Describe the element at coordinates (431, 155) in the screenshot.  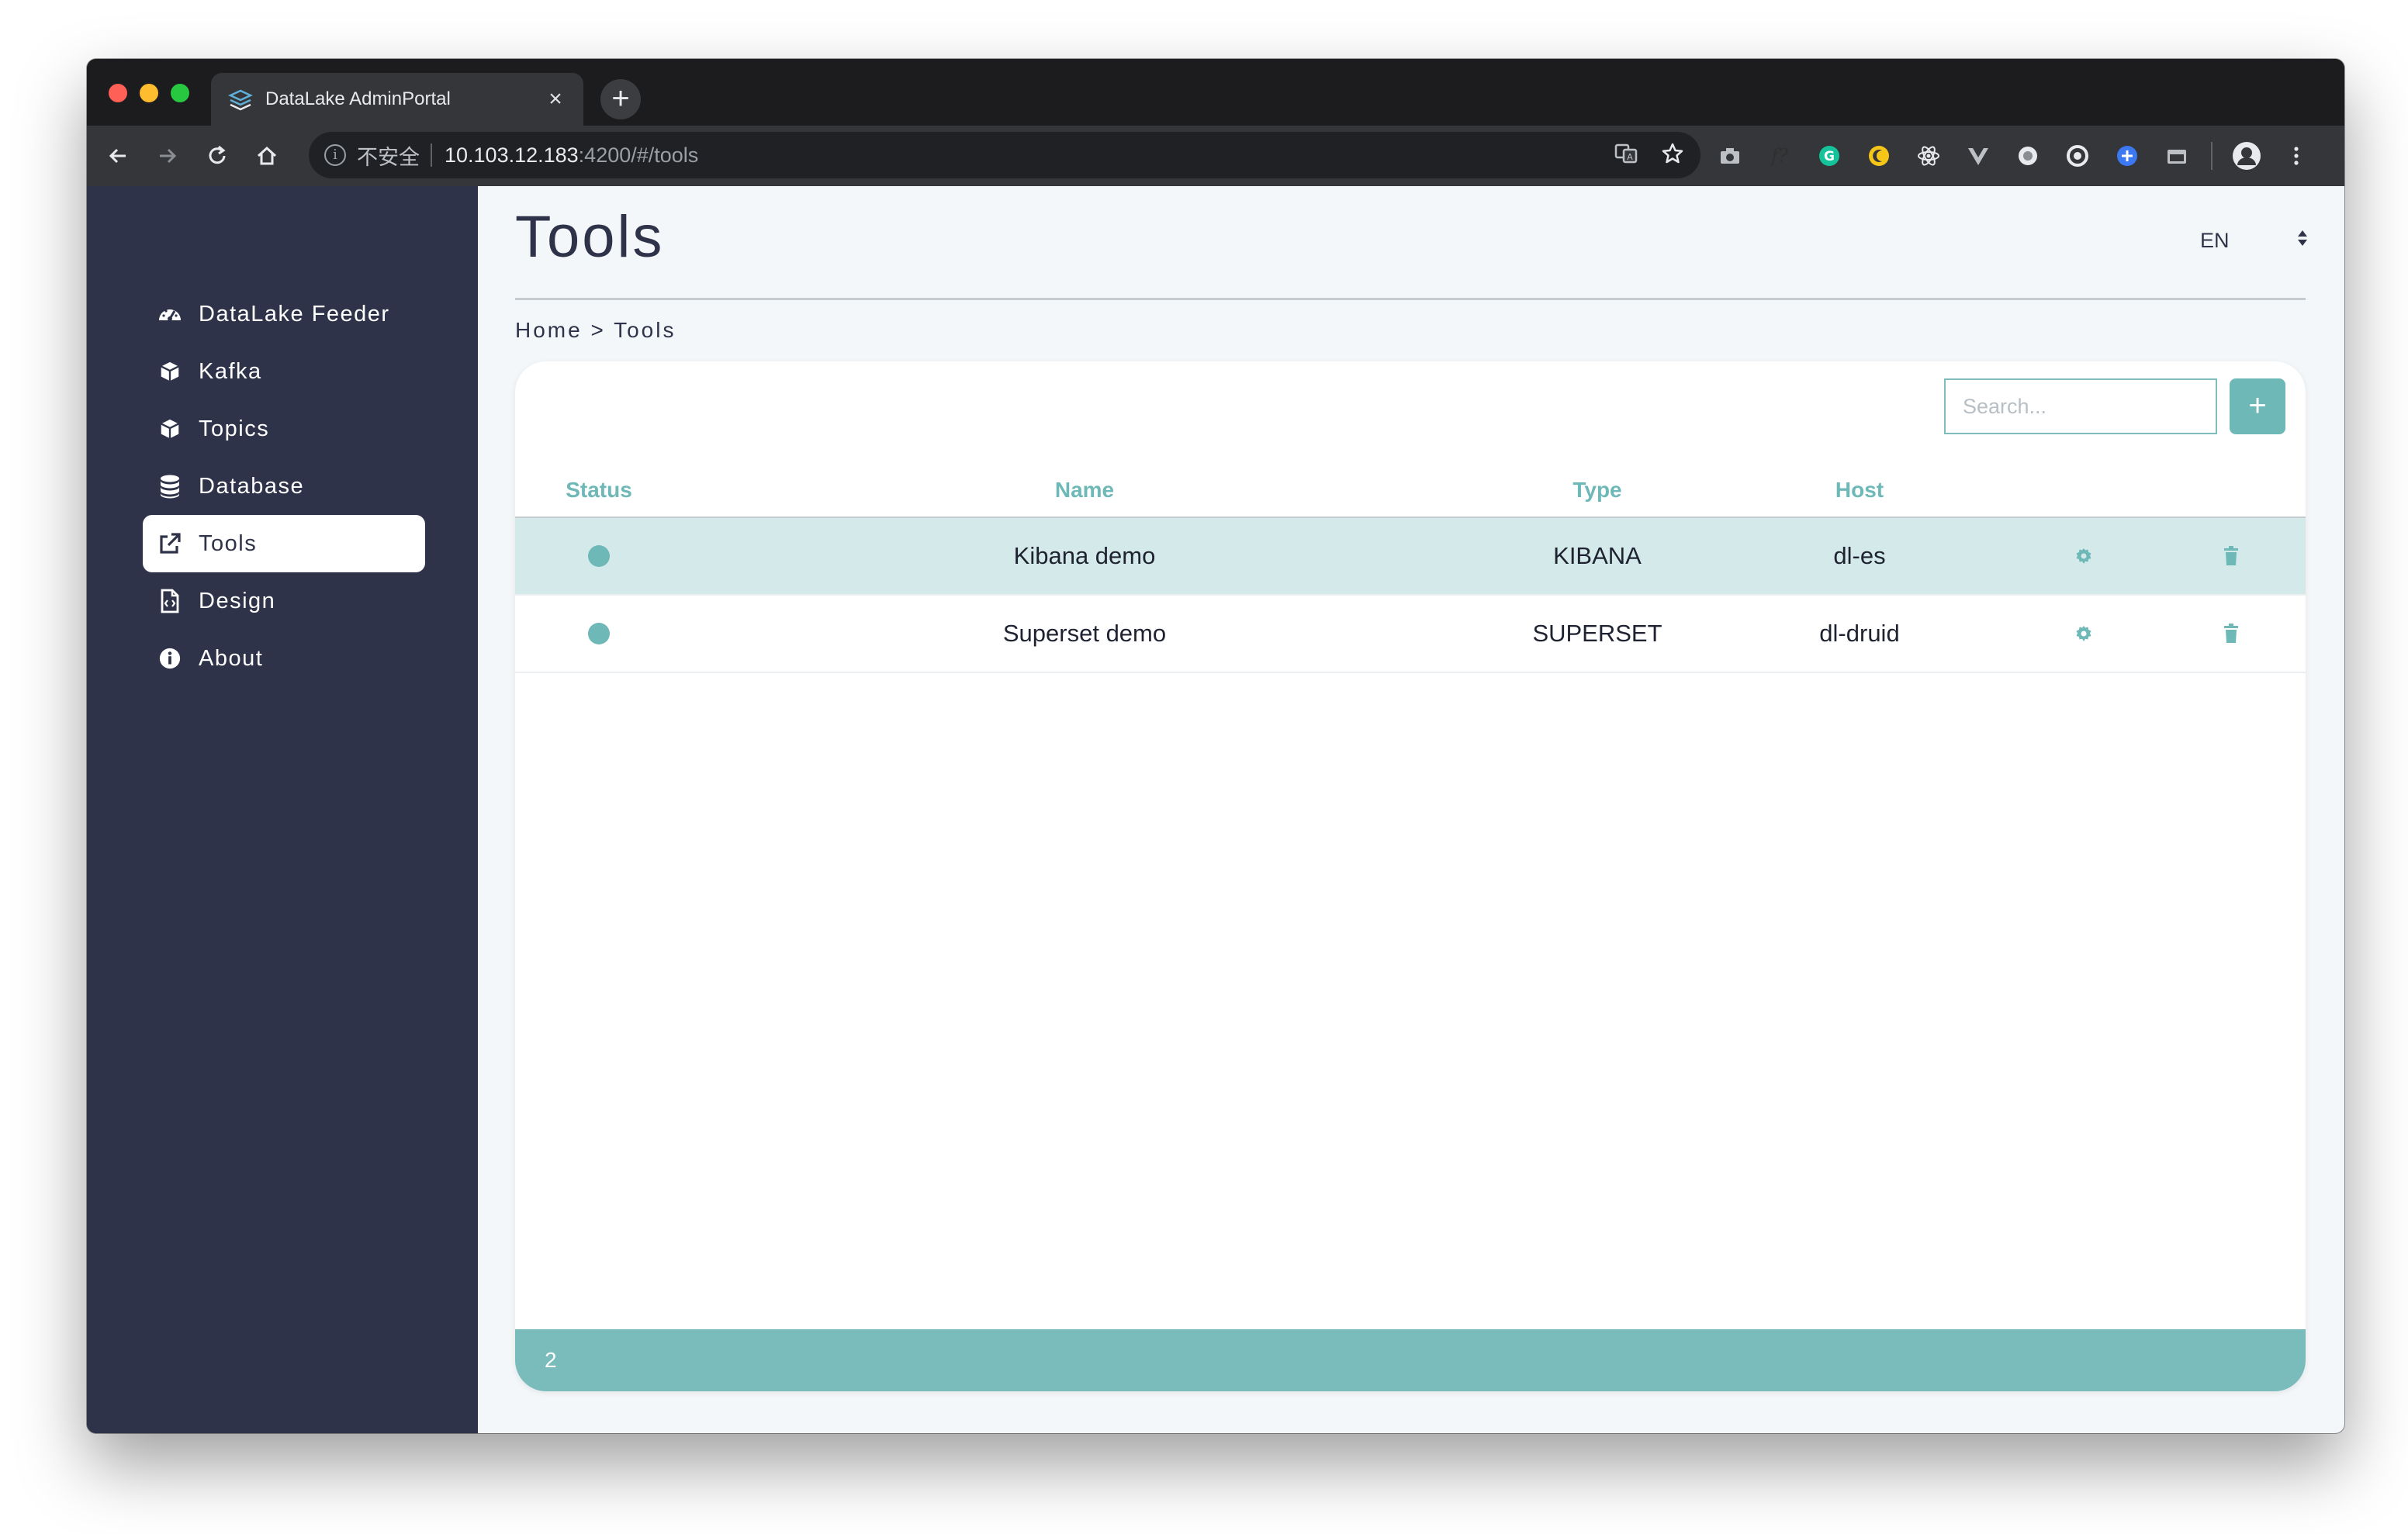
I see `address-separator` at that location.